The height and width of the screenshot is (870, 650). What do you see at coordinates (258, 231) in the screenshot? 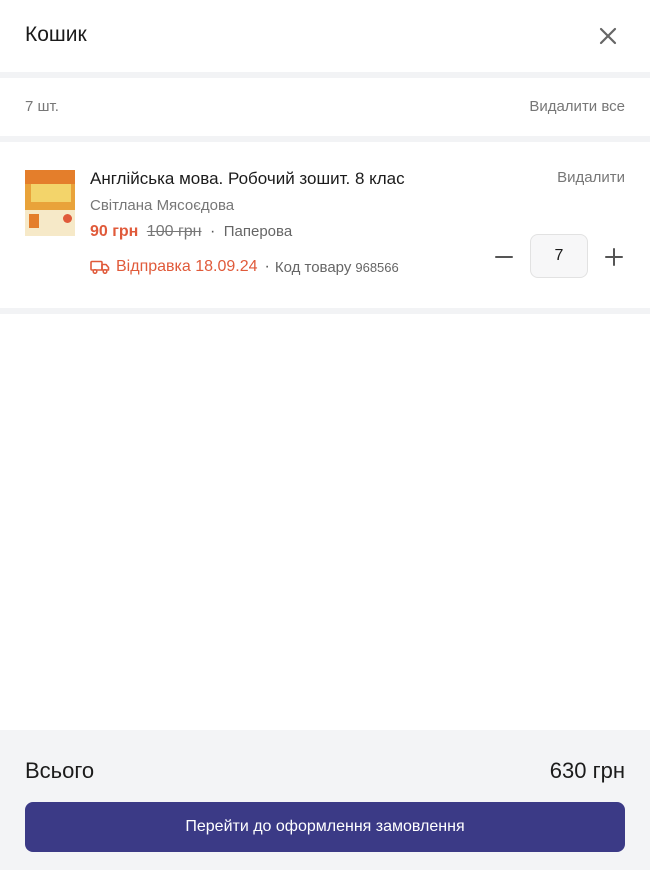
I see `product-format: Паперова` at bounding box center [258, 231].